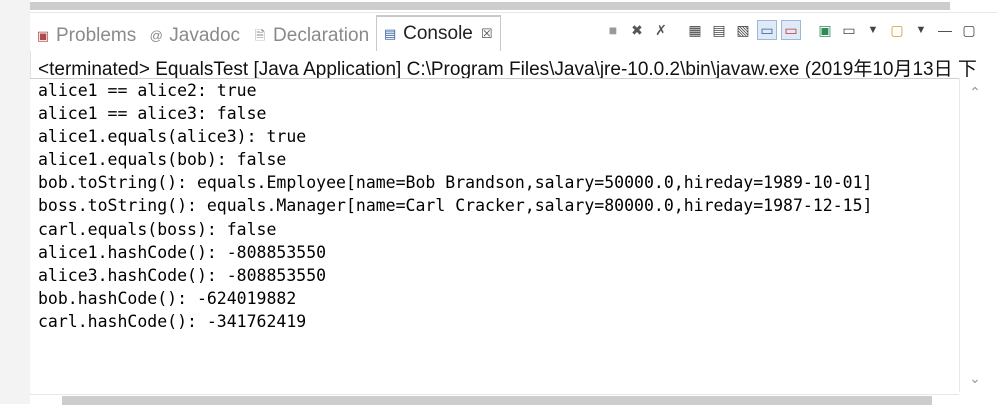  Describe the element at coordinates (260, 35) in the screenshot. I see `declaration-icon: 🗎` at that location.